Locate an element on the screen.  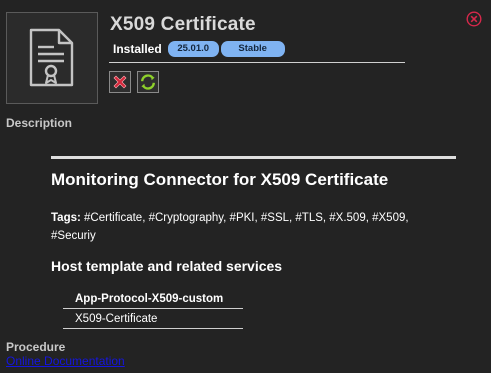
stability-badge: Stable is located at coordinates (252, 49).